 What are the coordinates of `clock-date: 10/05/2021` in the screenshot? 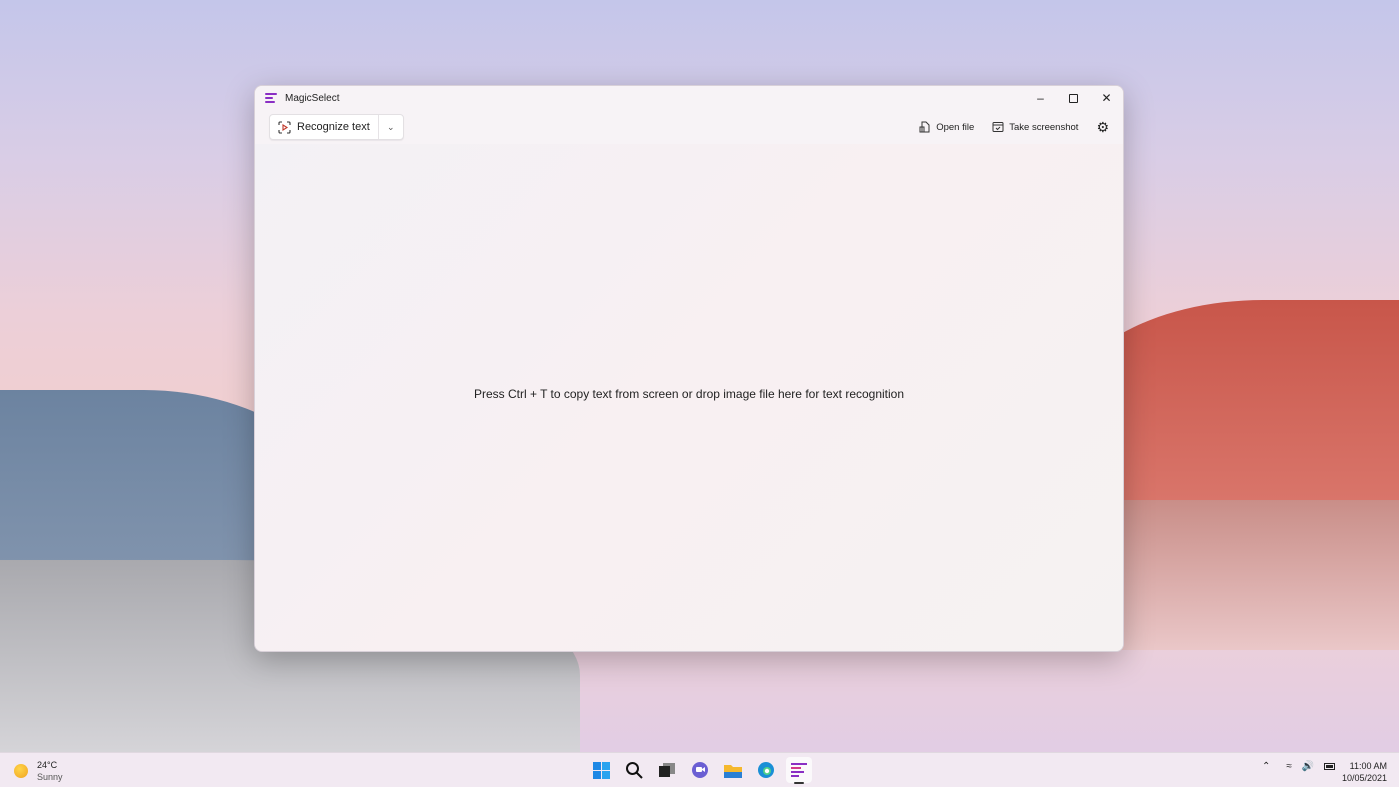 It's located at (1364, 778).